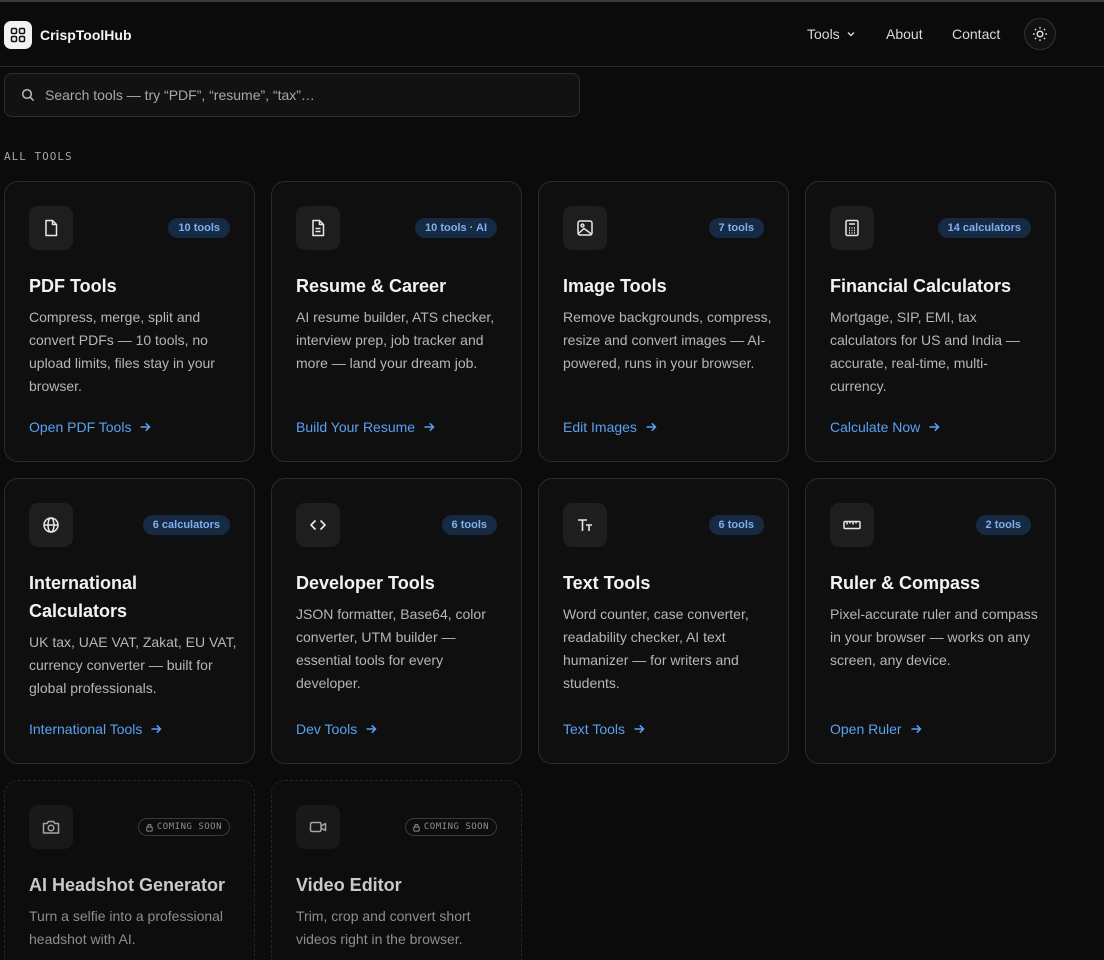  Describe the element at coordinates (852, 228) in the screenshot. I see `calculator-icon` at that location.